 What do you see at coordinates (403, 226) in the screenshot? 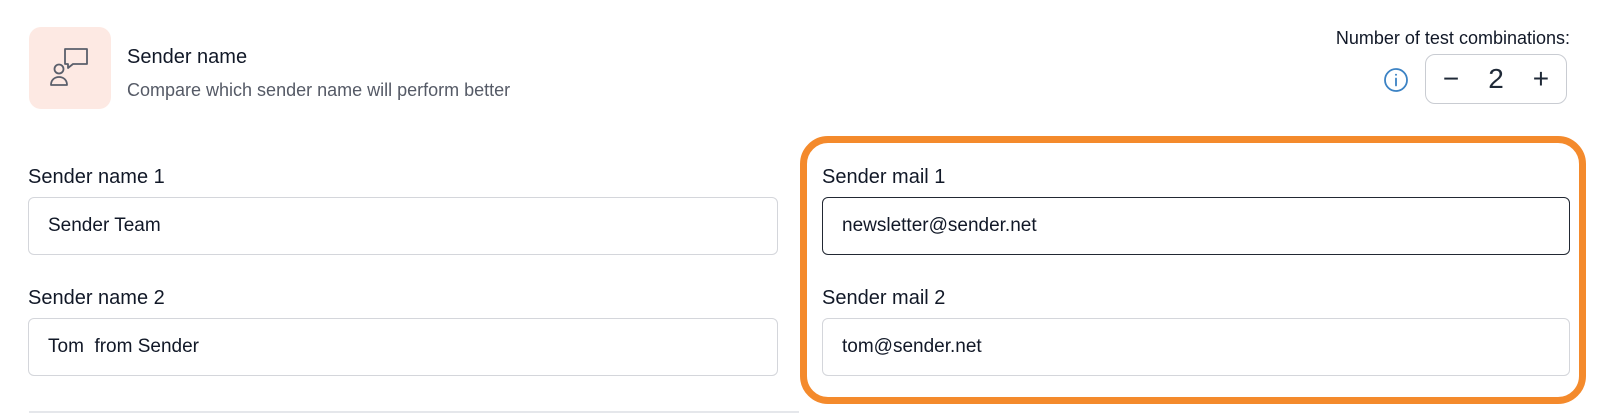
I see `sender-name-1-input: Sender Team` at bounding box center [403, 226].